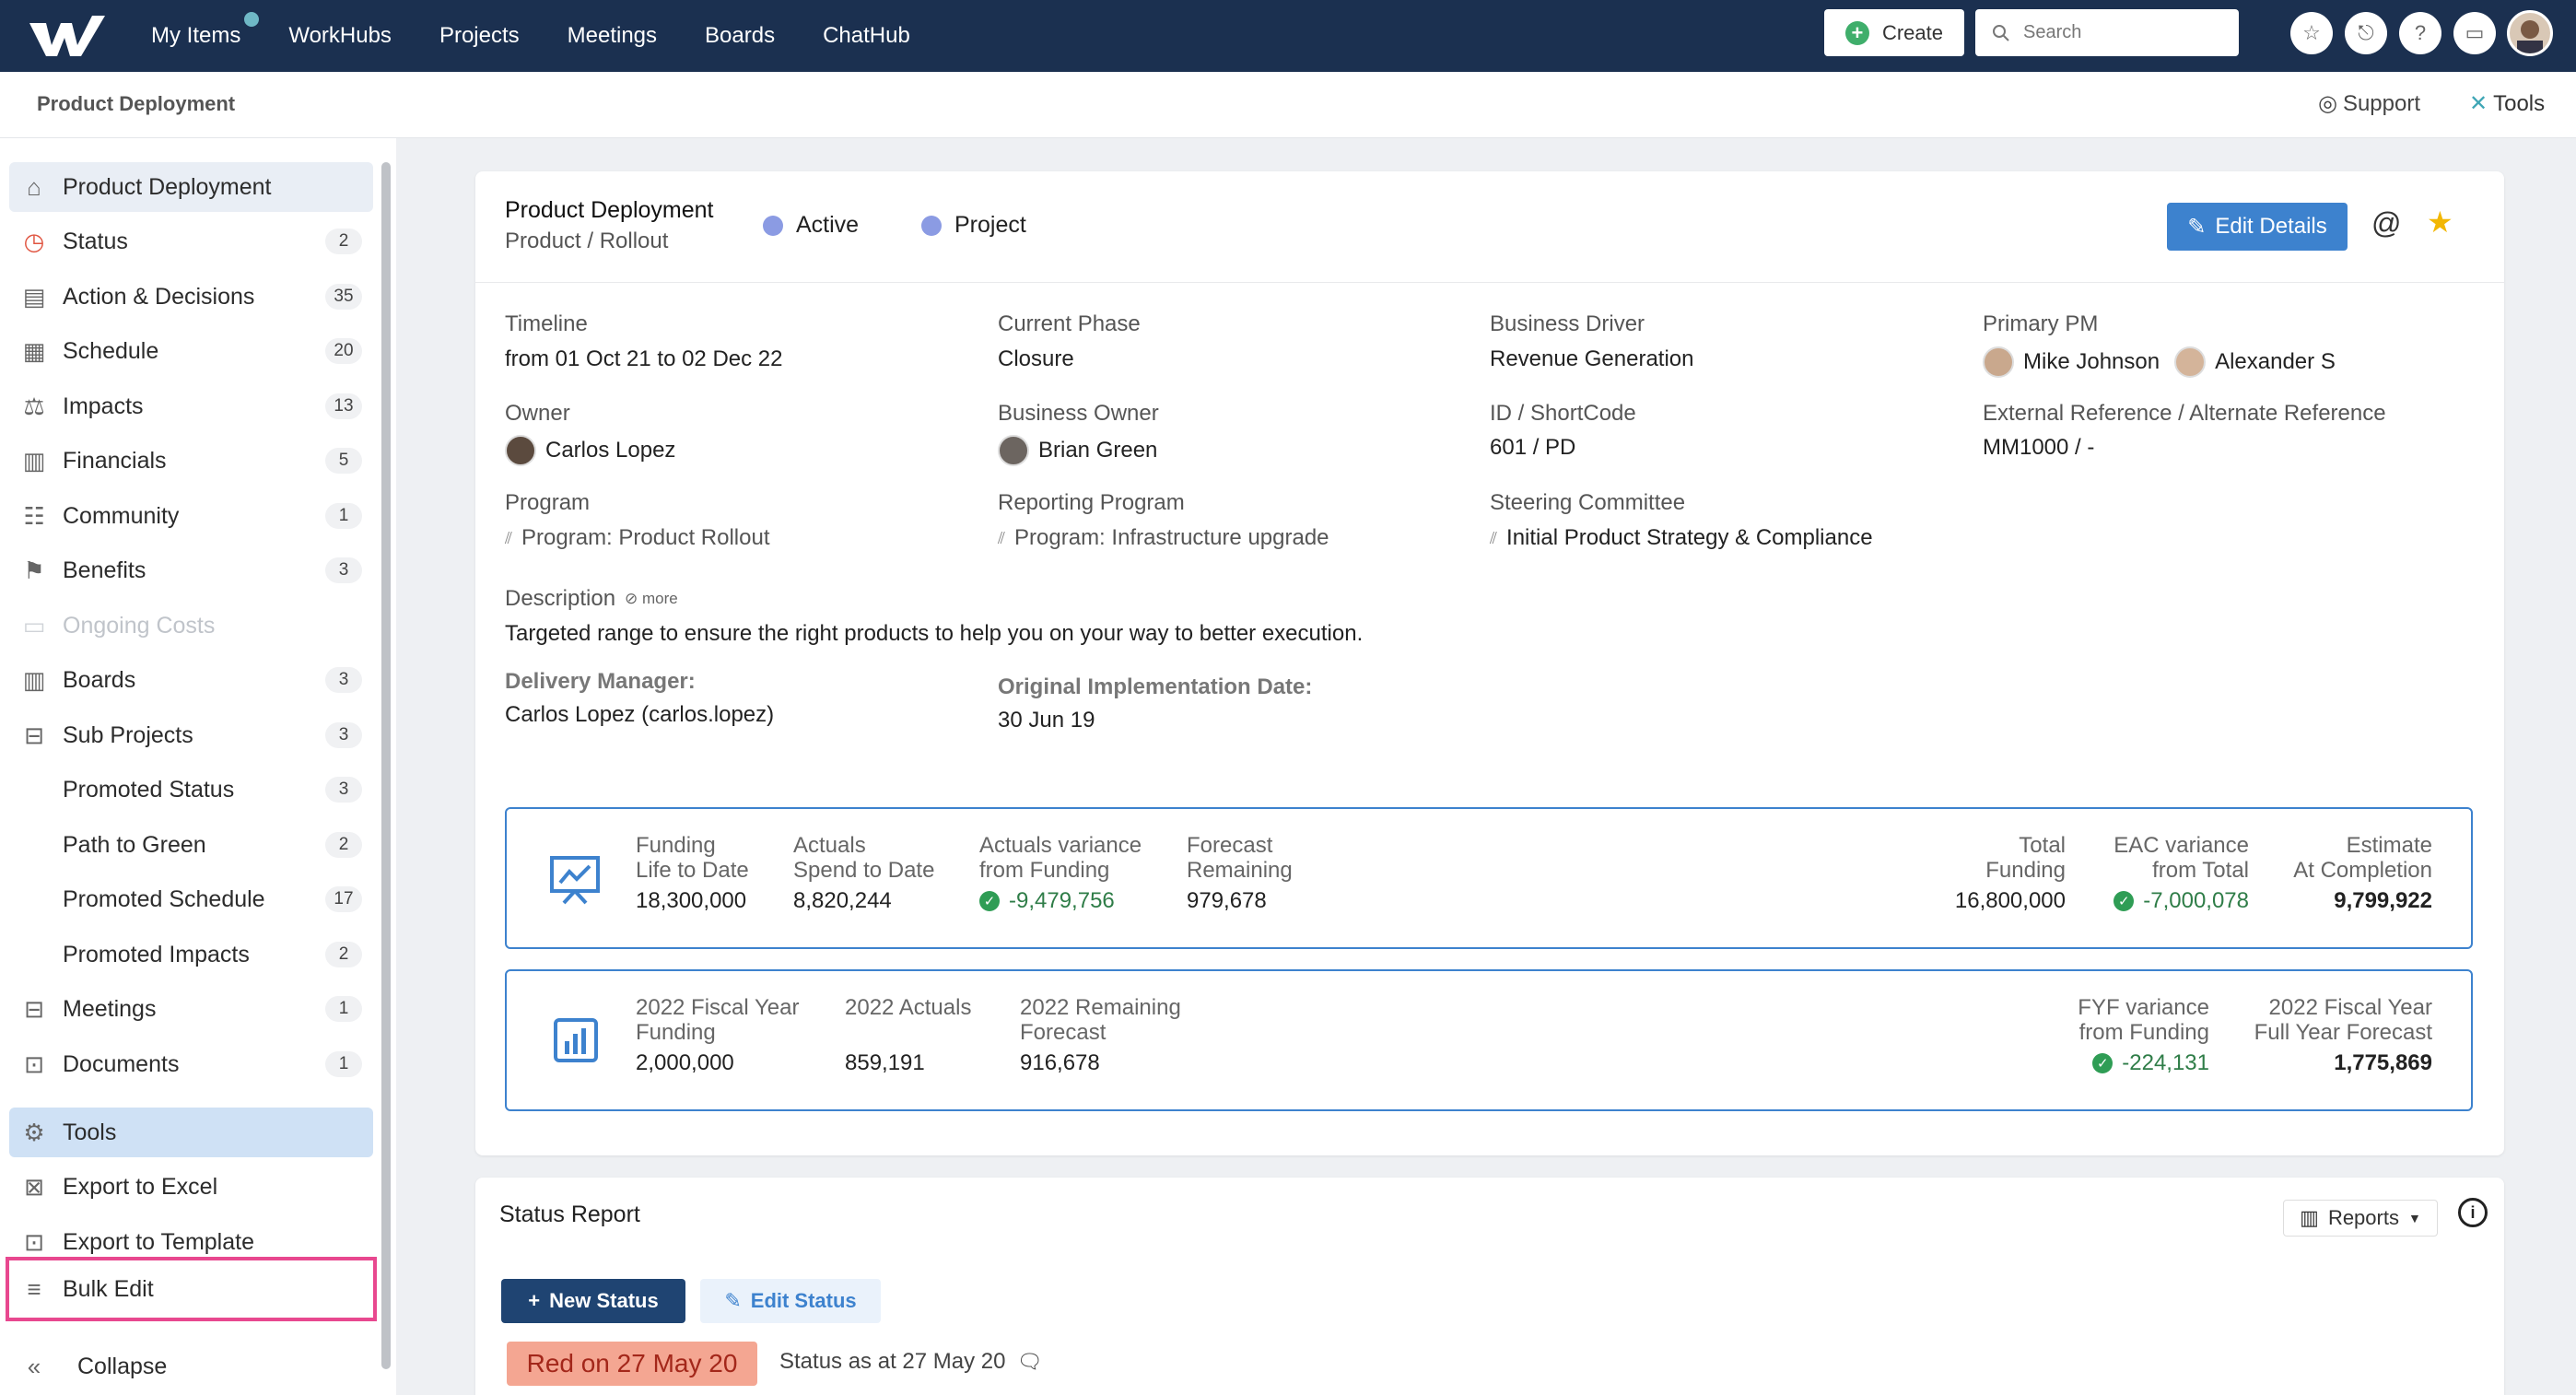 The width and height of the screenshot is (2576, 1395). Describe the element at coordinates (99, 679) in the screenshot. I see `sidebar-item-label: Boards` at that location.